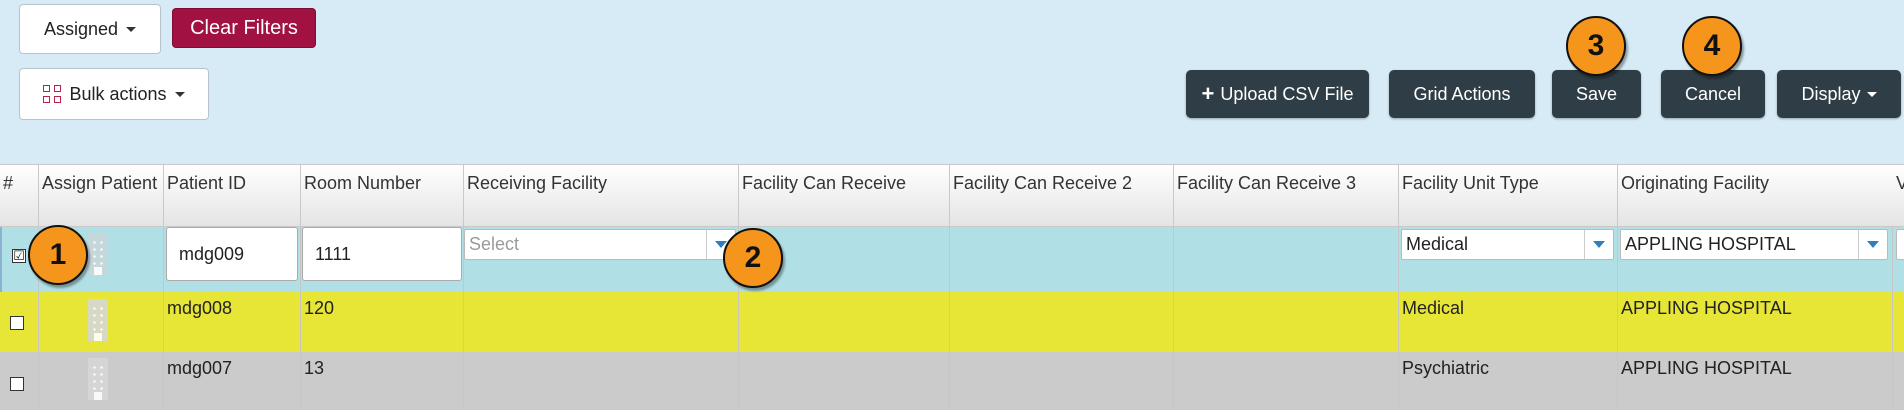 The height and width of the screenshot is (410, 1904). I want to click on receiving-facility-placeholder: Select, so click(494, 244).